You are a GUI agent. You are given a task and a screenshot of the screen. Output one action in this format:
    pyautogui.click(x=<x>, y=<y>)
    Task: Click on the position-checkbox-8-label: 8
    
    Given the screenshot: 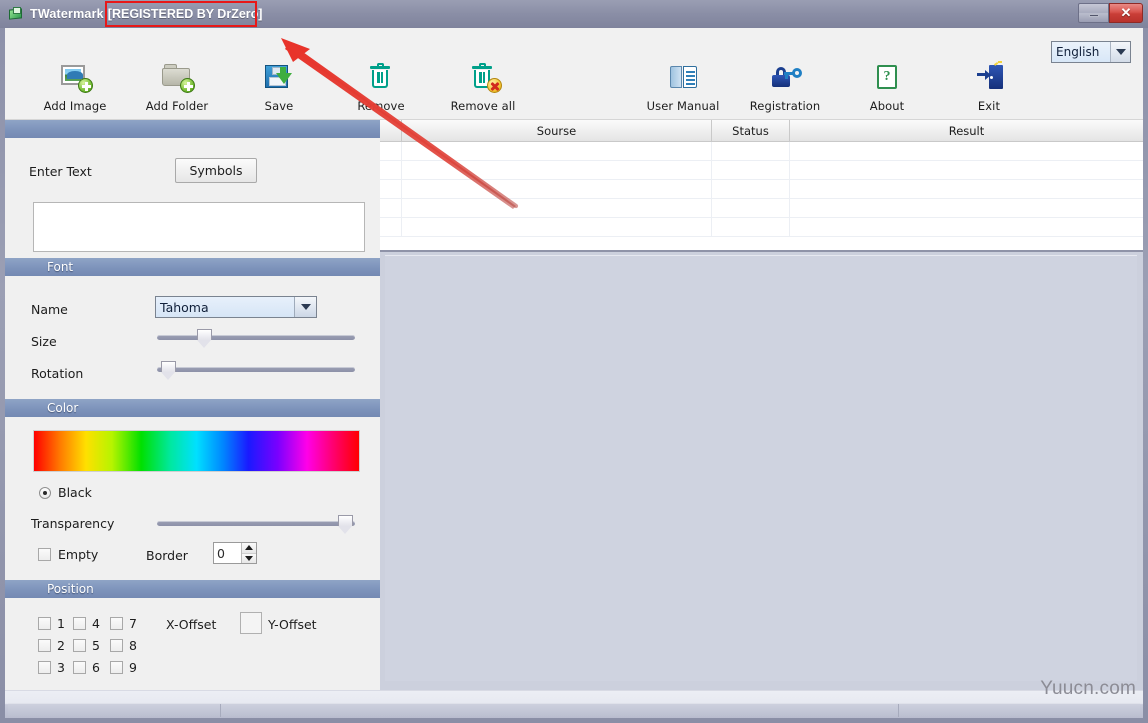 What is the action you would take?
    pyautogui.click(x=133, y=645)
    